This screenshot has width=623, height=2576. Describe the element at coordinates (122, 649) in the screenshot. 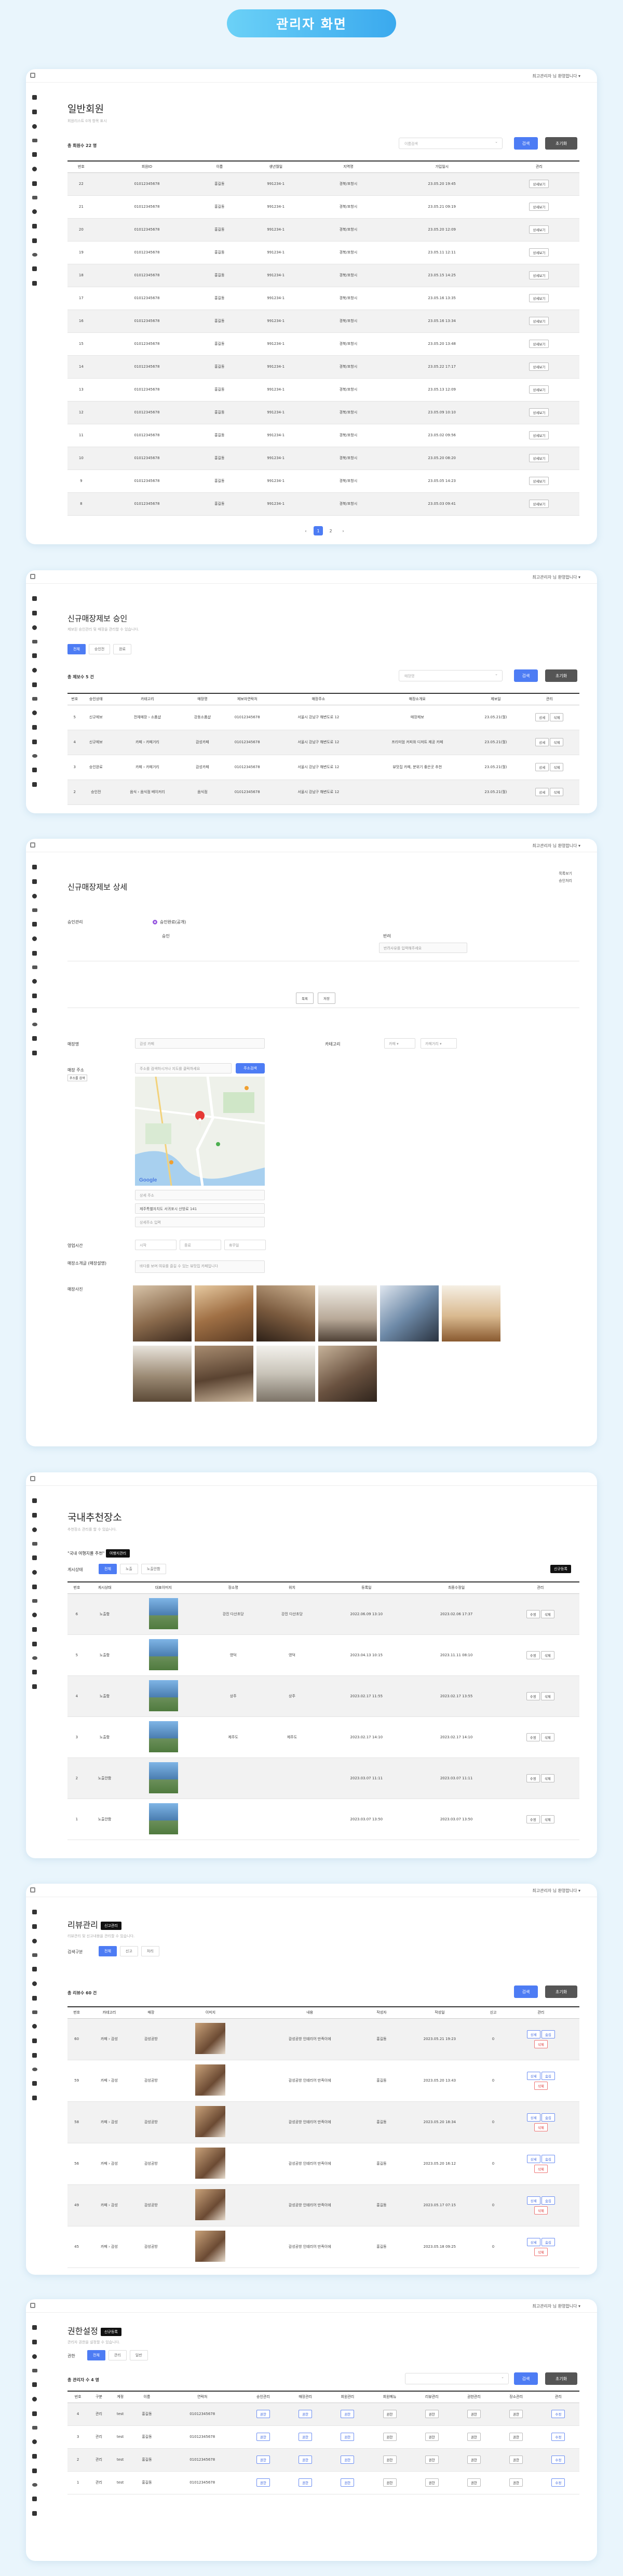

I see `tab-2: 완료` at that location.